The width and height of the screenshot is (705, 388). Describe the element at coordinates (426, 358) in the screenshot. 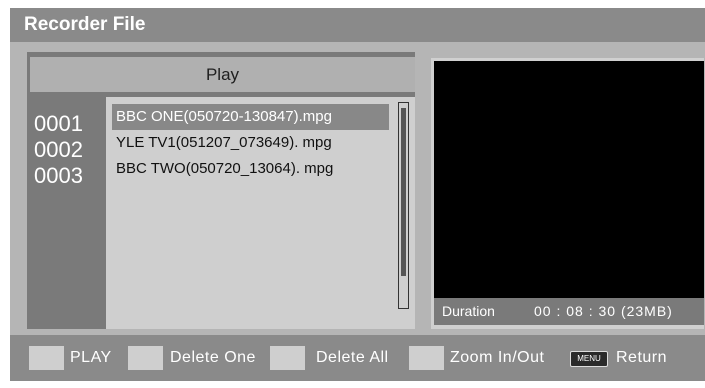

I see `zoom-key-swatch` at that location.